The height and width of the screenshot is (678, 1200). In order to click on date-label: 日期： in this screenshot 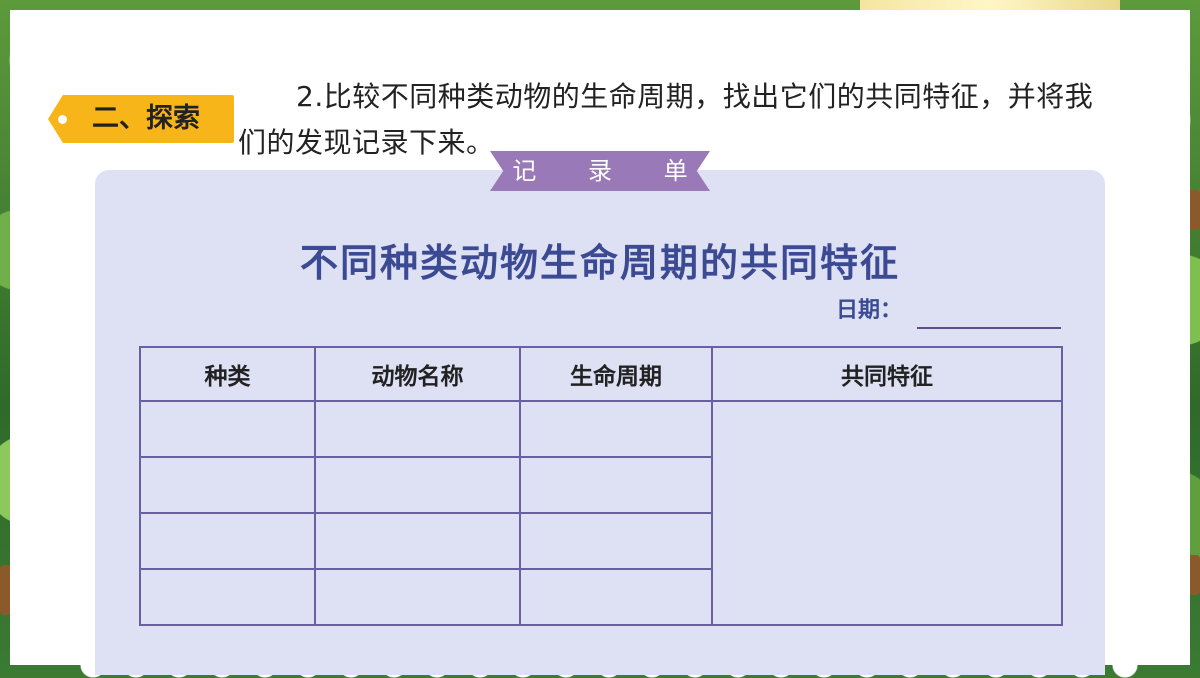, I will do `click(869, 310)`.